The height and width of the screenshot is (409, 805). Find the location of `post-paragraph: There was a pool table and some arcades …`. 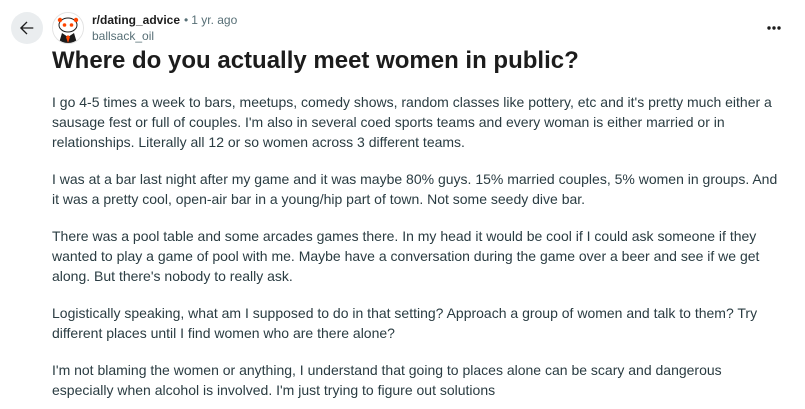

post-paragraph: There was a pool table and some arcades … is located at coordinates (406, 256).